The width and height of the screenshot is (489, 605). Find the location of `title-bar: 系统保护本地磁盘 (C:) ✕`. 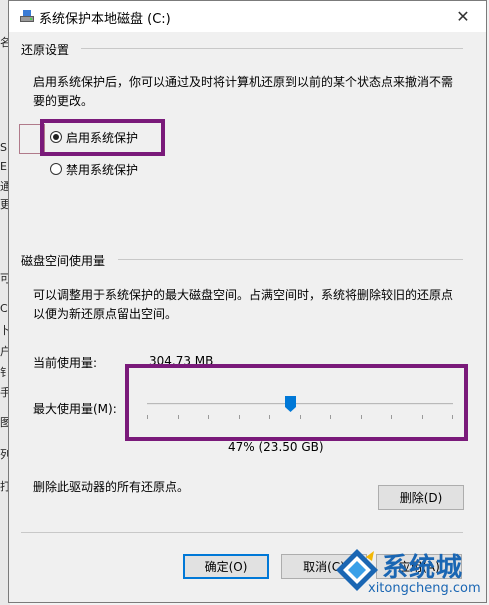

title-bar: 系统保护本地磁盘 (C:) ✕ is located at coordinates (247, 16).